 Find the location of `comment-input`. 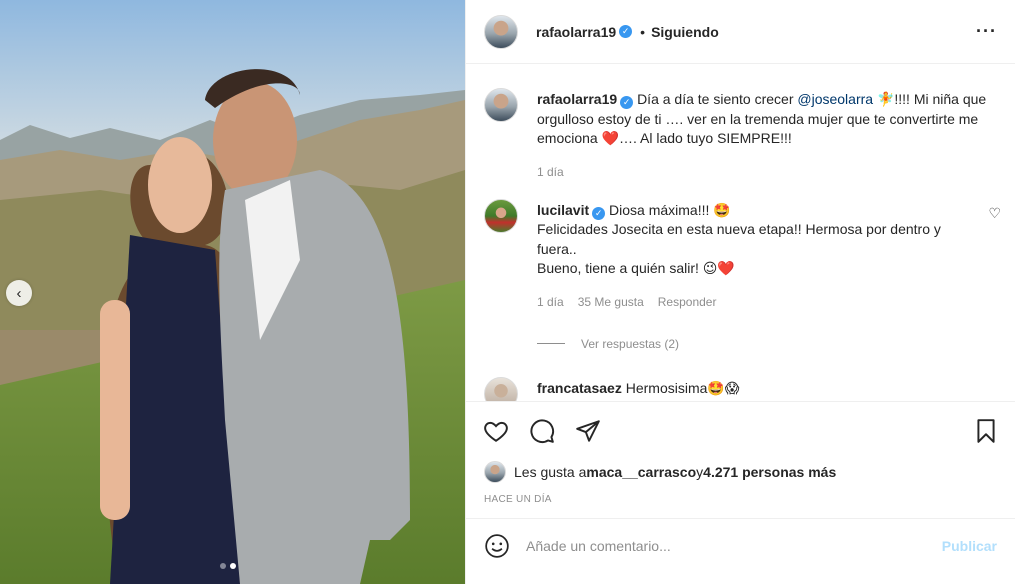

comment-input is located at coordinates (734, 546).